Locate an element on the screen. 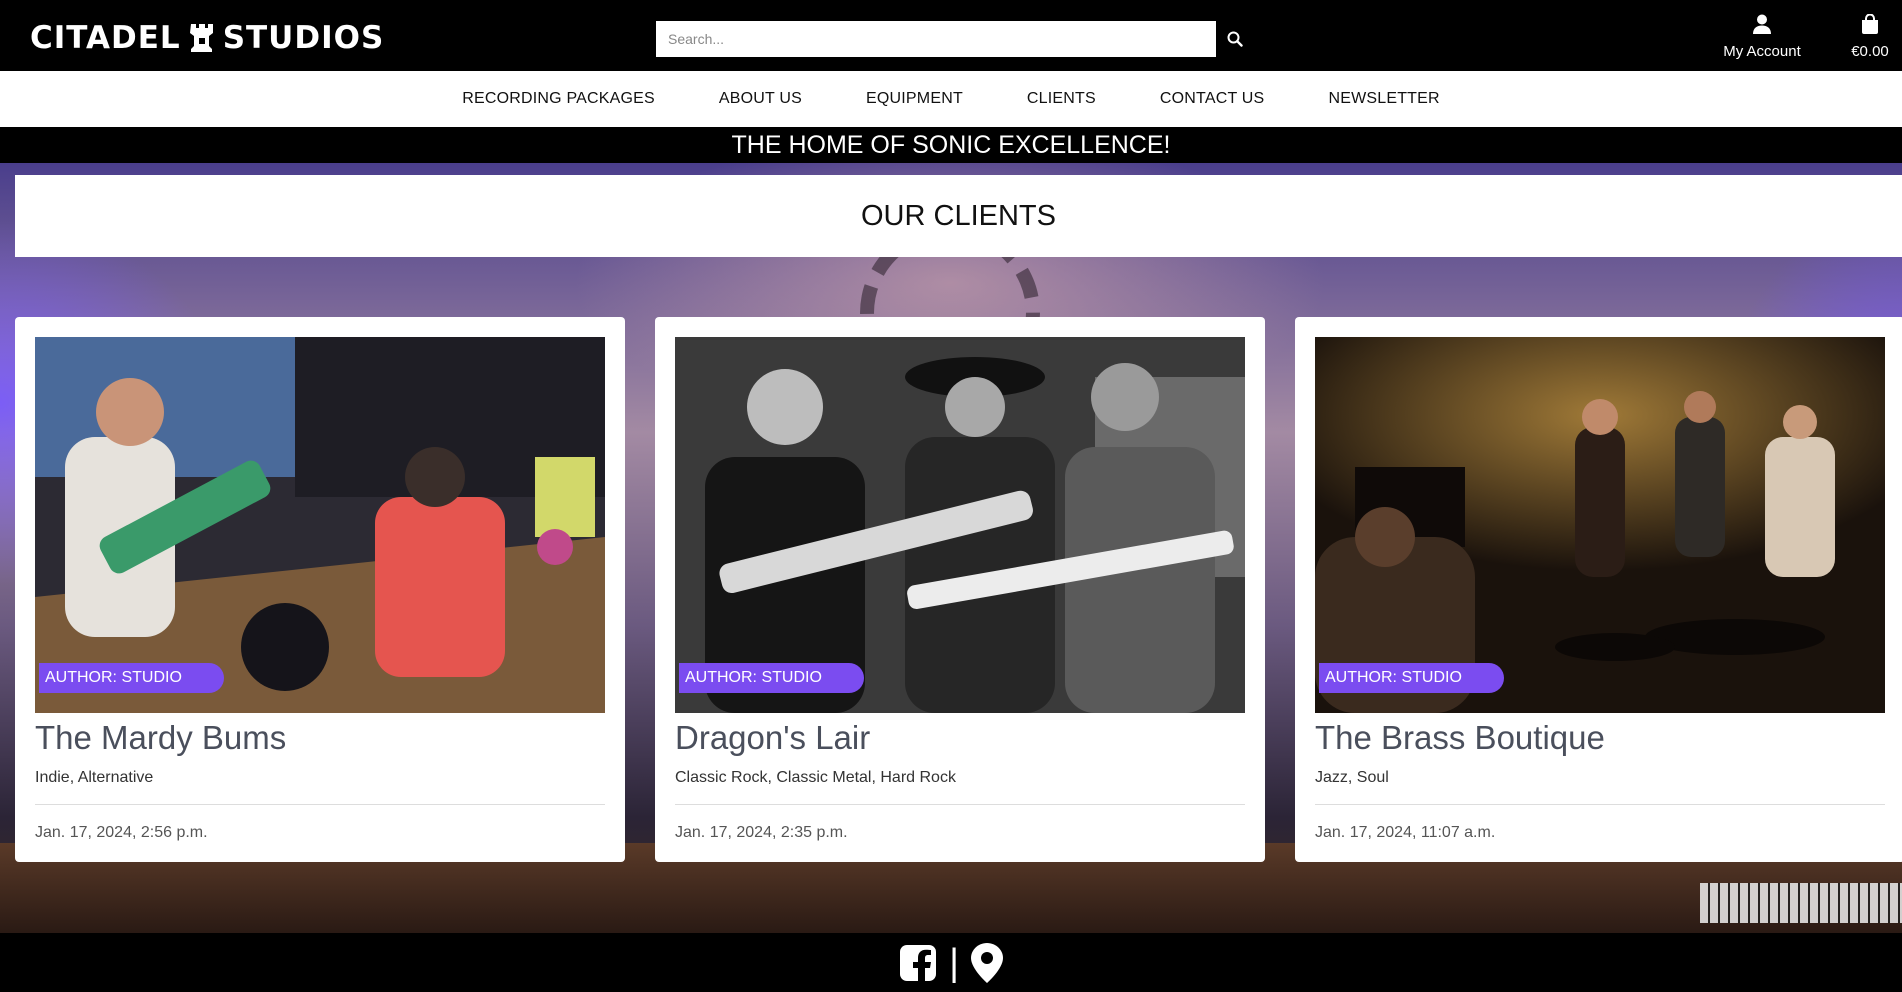 The image size is (1902, 992). shopping-bag-icon is located at coordinates (1870, 23).